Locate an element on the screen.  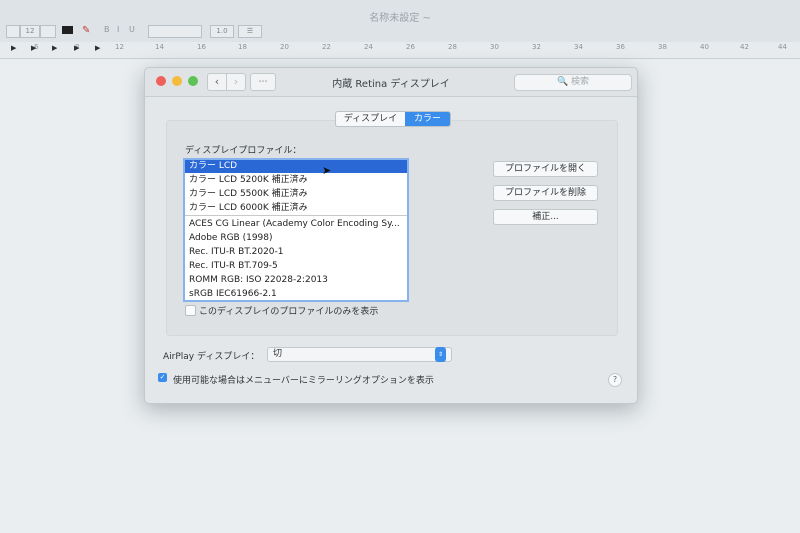
font-size-field: 12 is located at coordinates (30, 31).